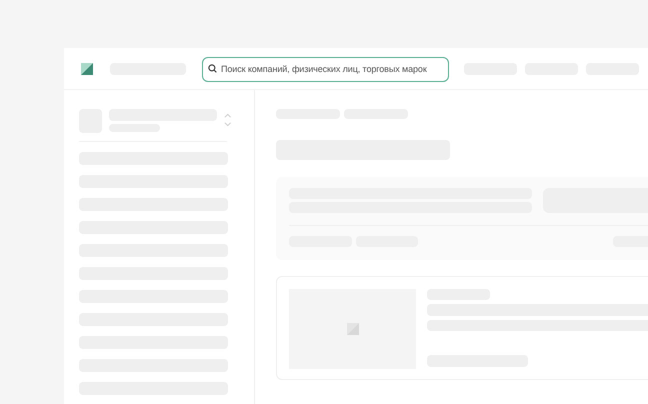  I want to click on chevron-up-down-icon, so click(227, 120).